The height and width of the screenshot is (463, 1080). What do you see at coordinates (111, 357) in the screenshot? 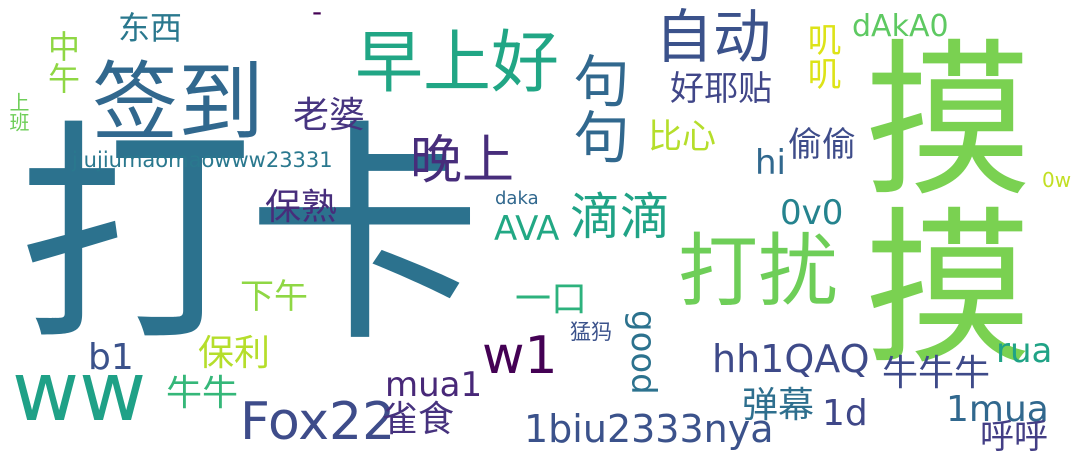
I see `word-b1: b1` at bounding box center [111, 357].